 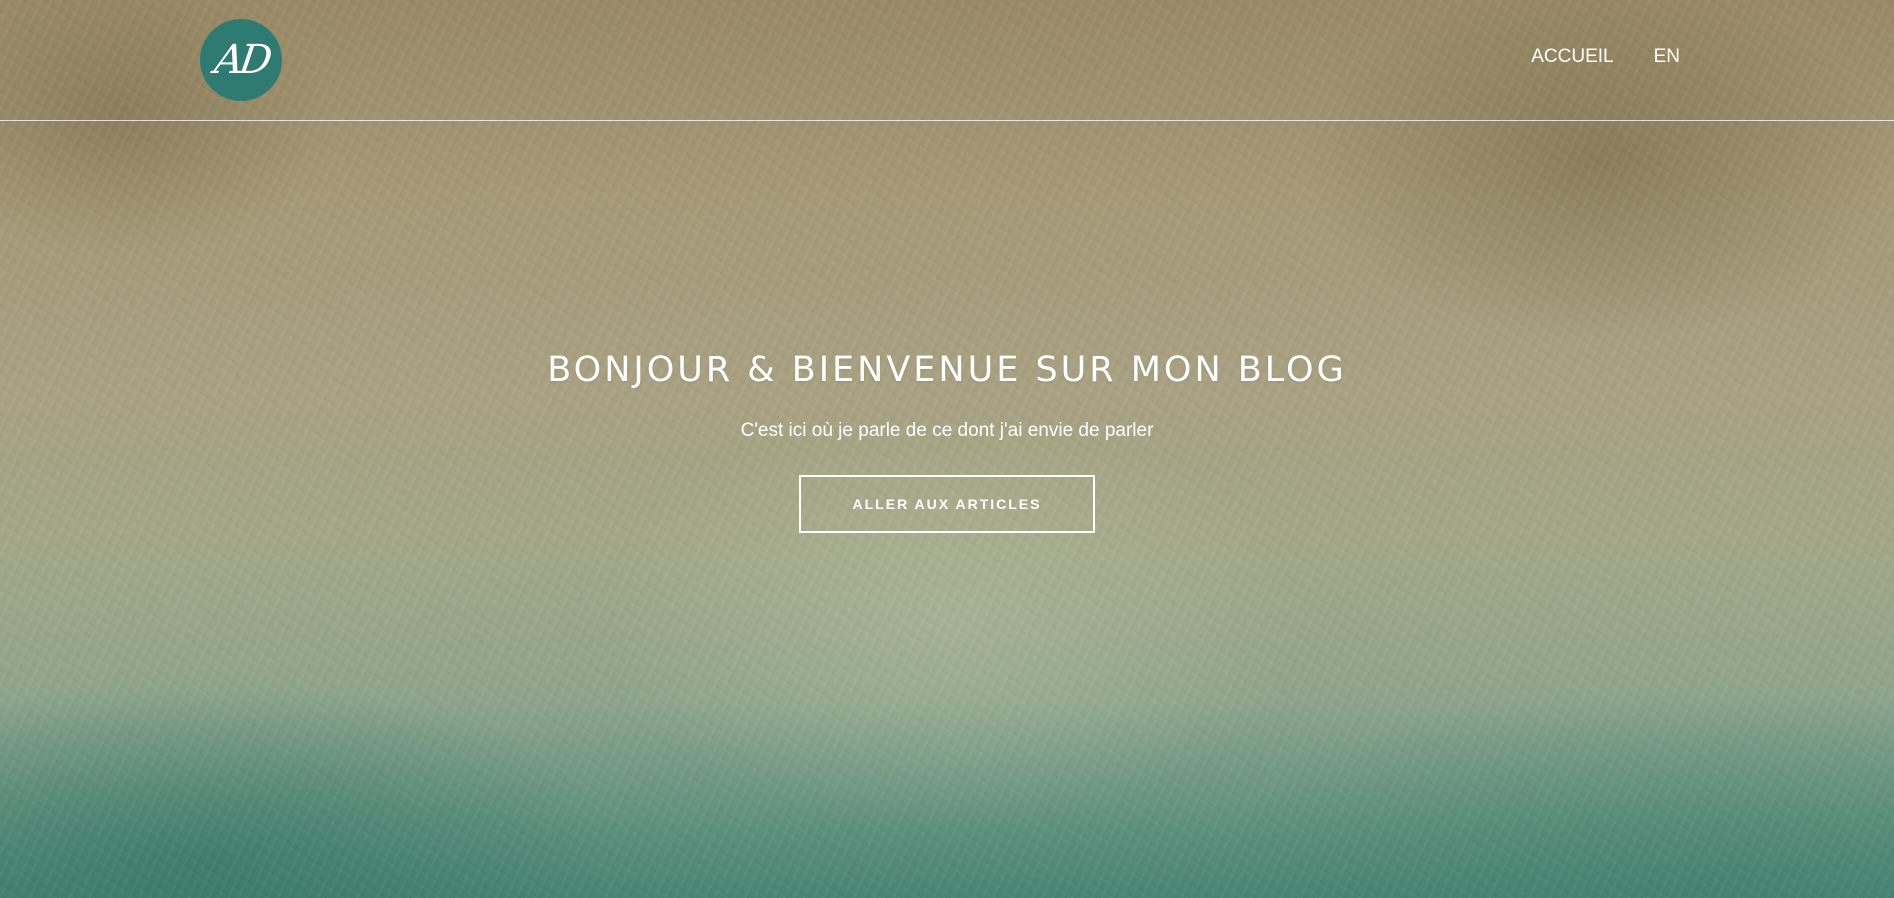 What do you see at coordinates (947, 370) in the screenshot?
I see `hero-title: BONJOUR & BIENVENUE SUR MON BLOG` at bounding box center [947, 370].